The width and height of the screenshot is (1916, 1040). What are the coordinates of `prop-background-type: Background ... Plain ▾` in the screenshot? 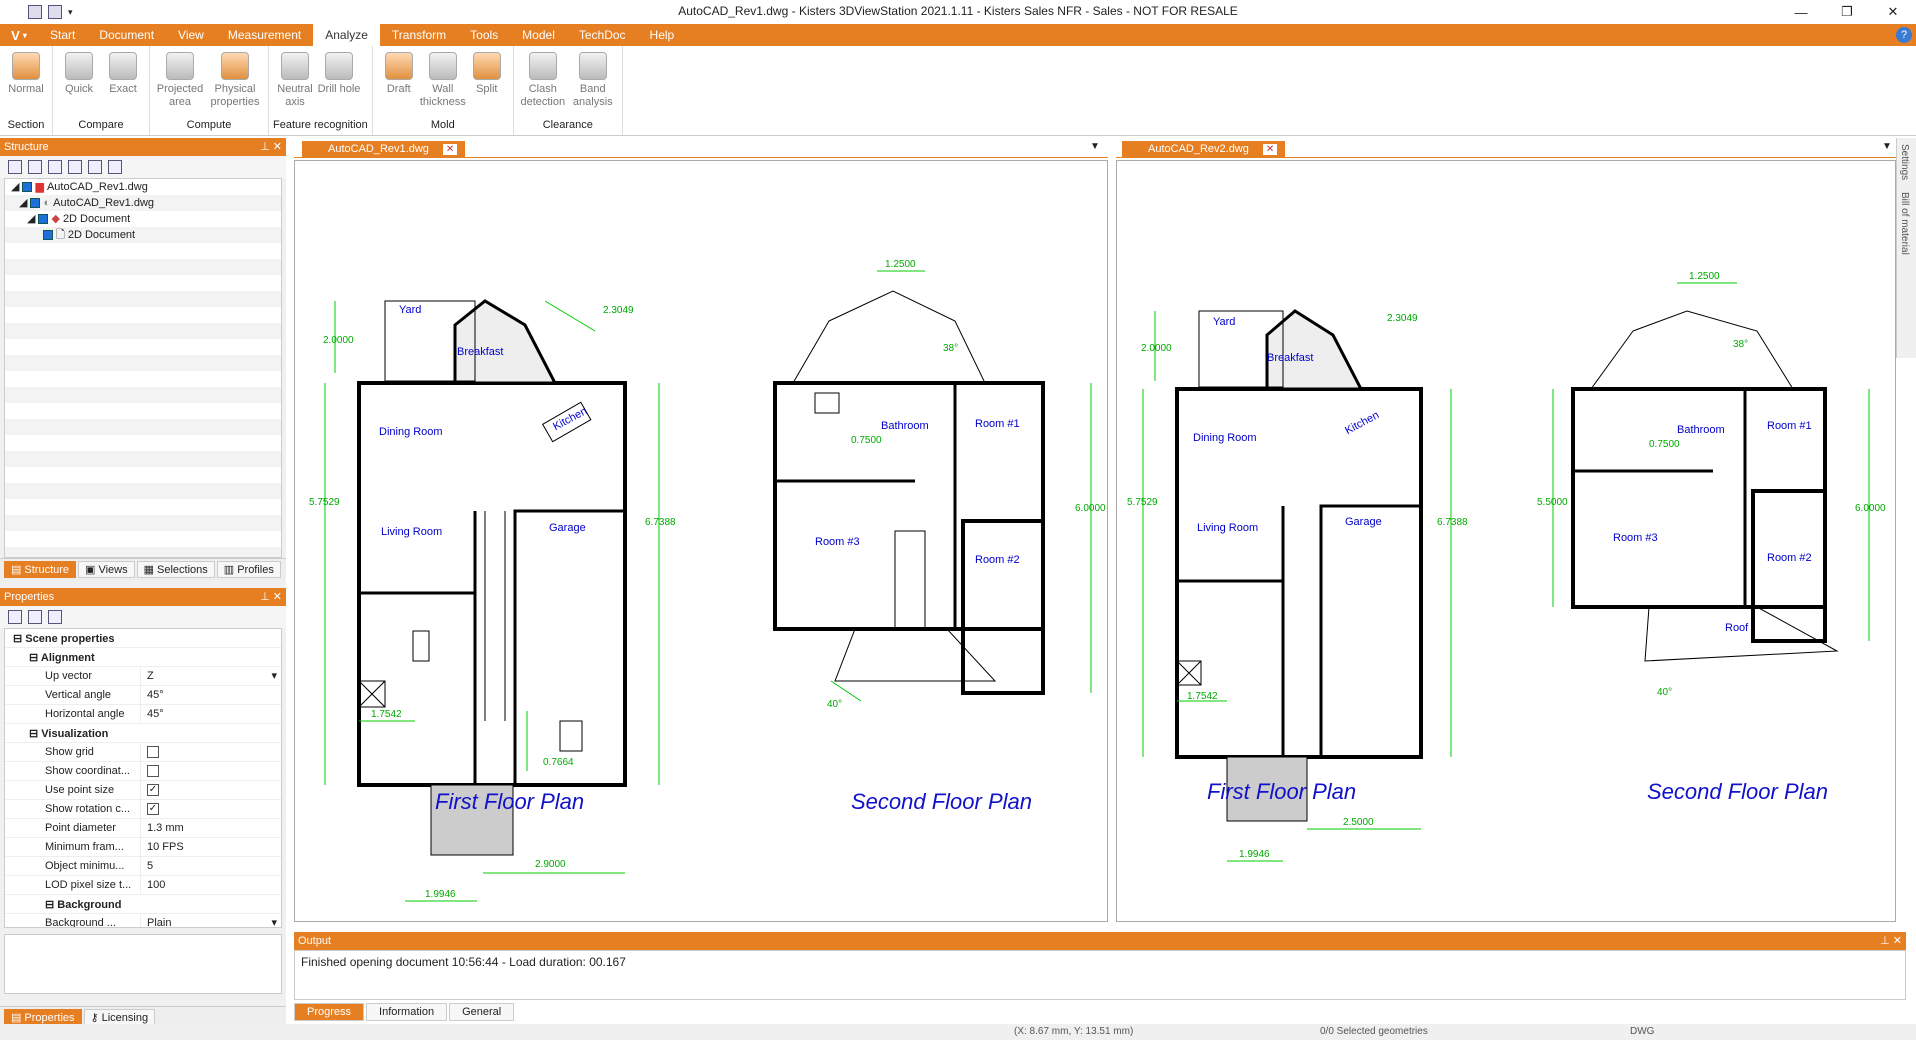 It's located at (143, 920).